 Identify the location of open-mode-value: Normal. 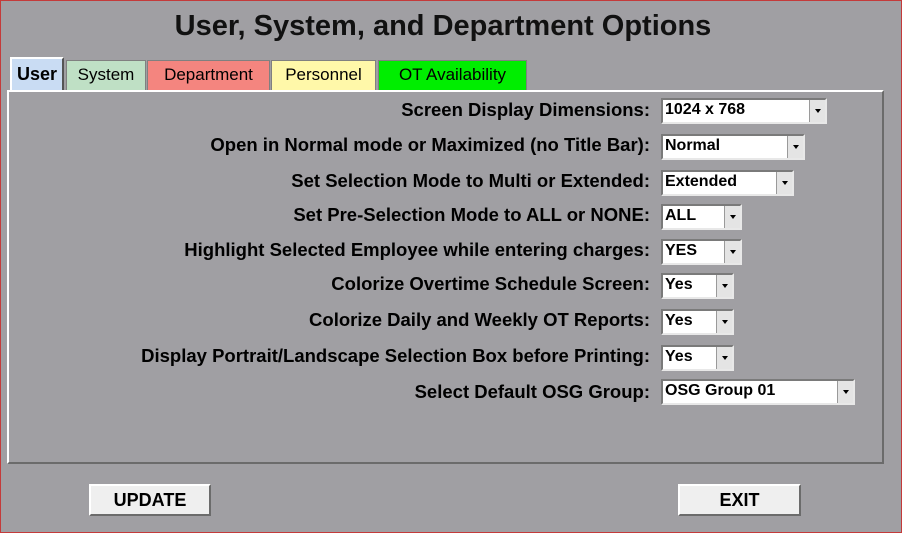
(693, 145).